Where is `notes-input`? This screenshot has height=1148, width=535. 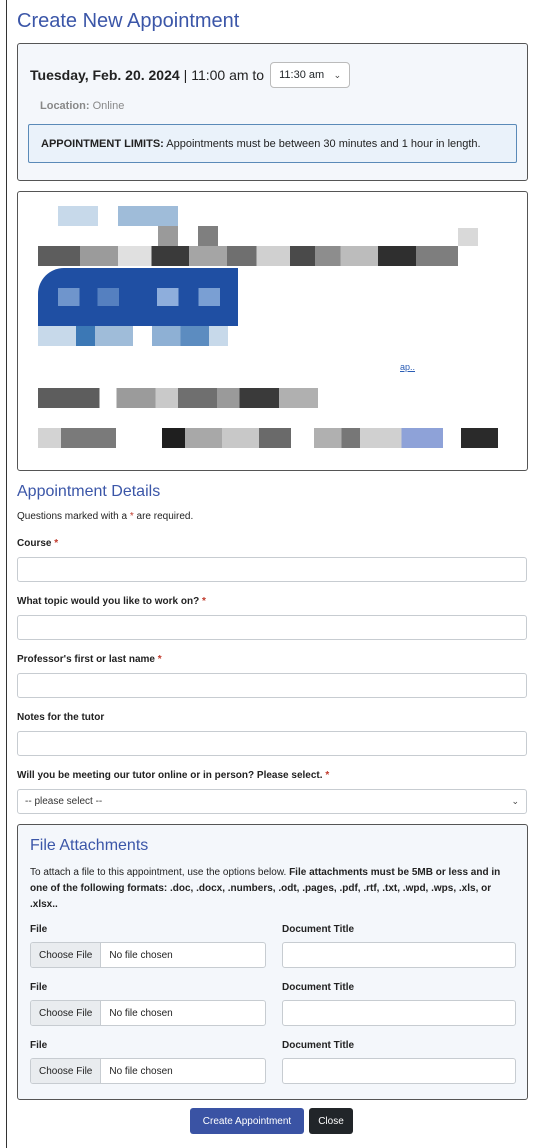
notes-input is located at coordinates (272, 743).